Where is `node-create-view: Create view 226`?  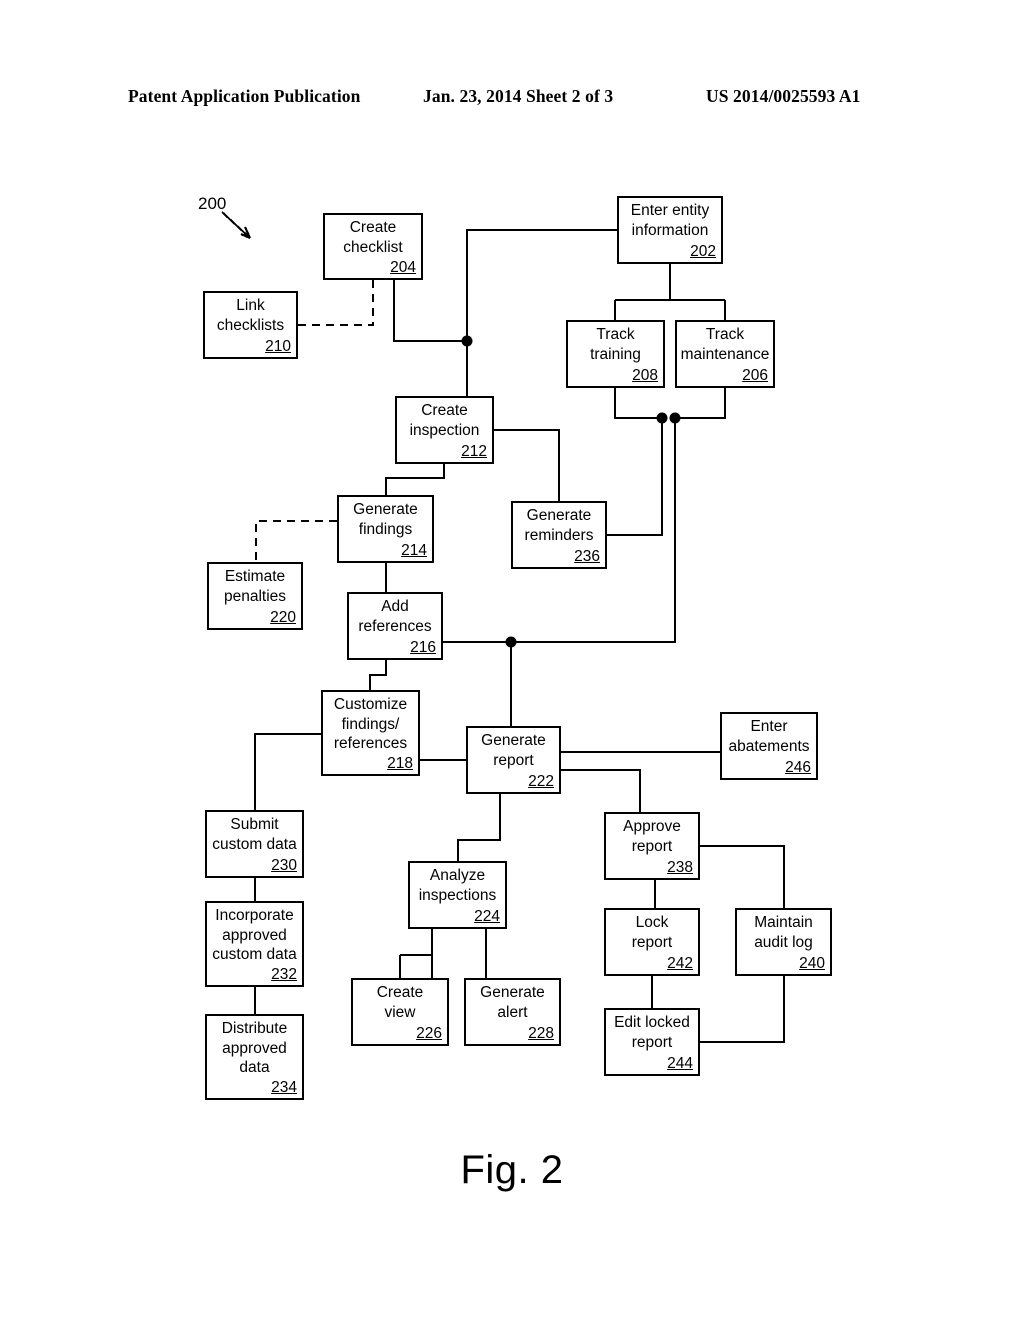
node-create-view: Create view 226 is located at coordinates (400, 1012).